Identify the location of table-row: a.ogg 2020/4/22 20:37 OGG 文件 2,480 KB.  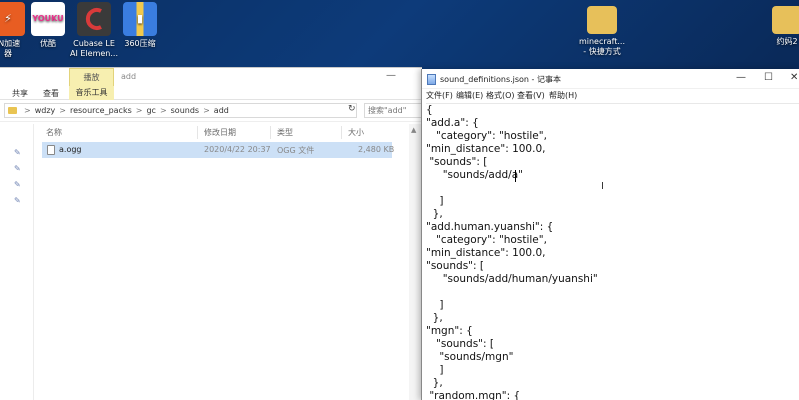
(218, 150).